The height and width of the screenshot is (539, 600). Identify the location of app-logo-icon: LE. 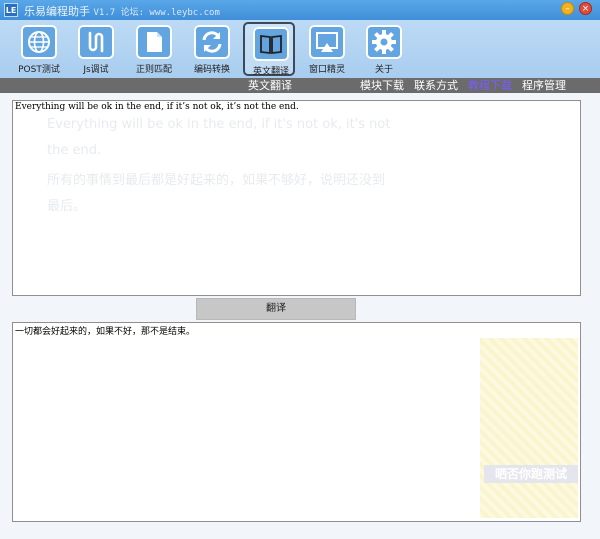
(11, 10).